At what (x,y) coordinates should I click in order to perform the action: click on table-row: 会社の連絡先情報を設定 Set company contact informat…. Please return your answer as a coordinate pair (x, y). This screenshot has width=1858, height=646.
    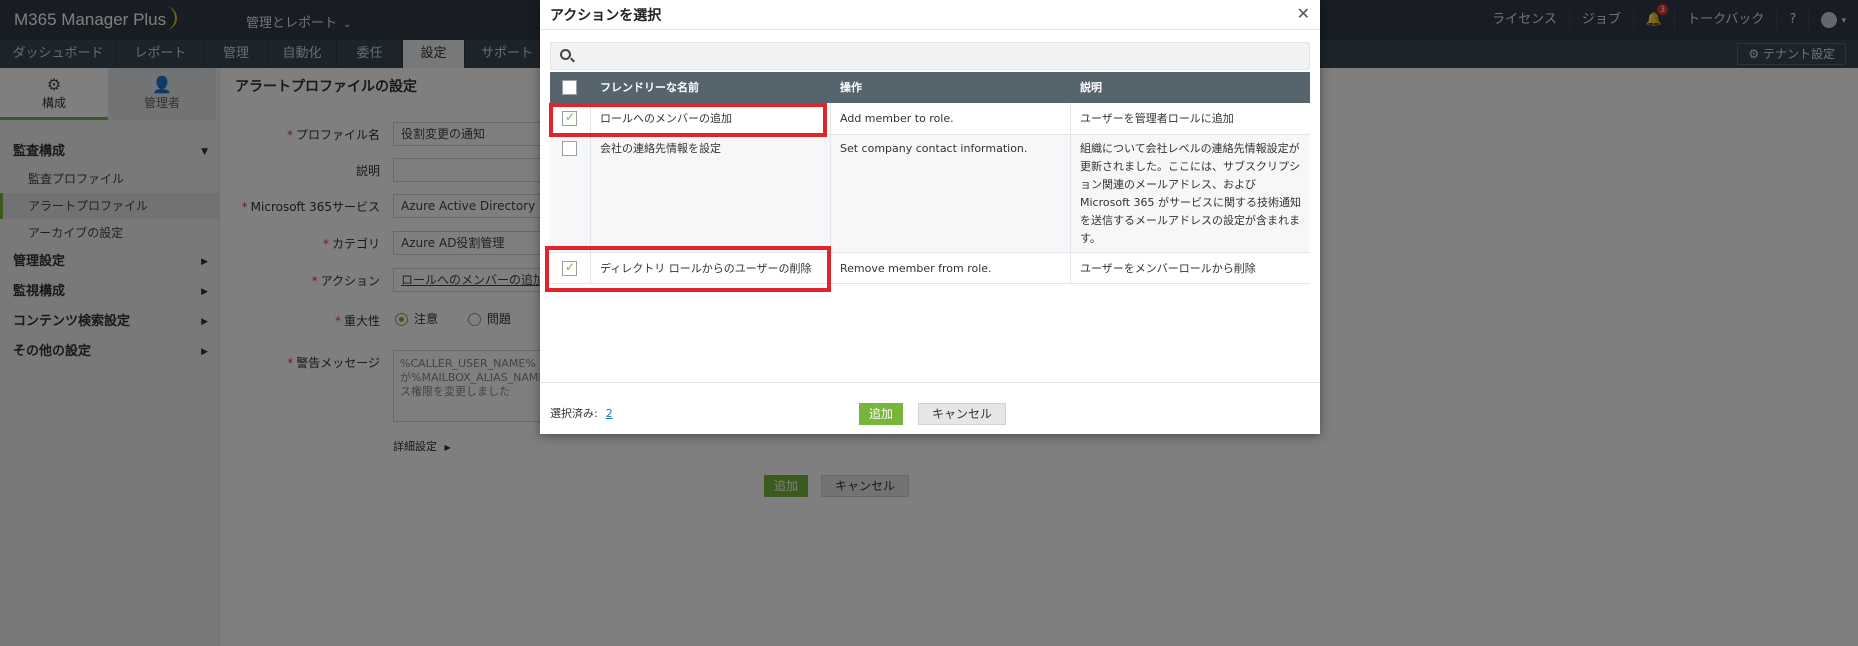
    Looking at the image, I should click on (930, 194).